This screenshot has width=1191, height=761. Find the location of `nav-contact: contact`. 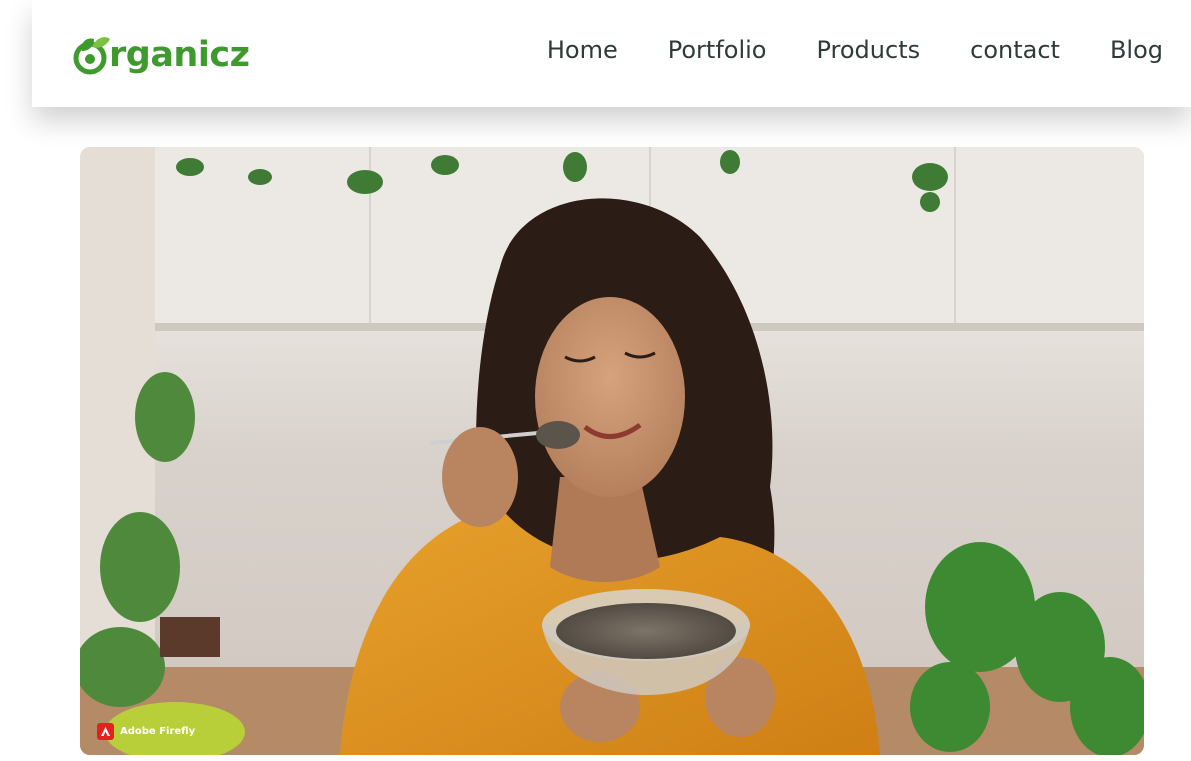

nav-contact: contact is located at coordinates (1015, 50).